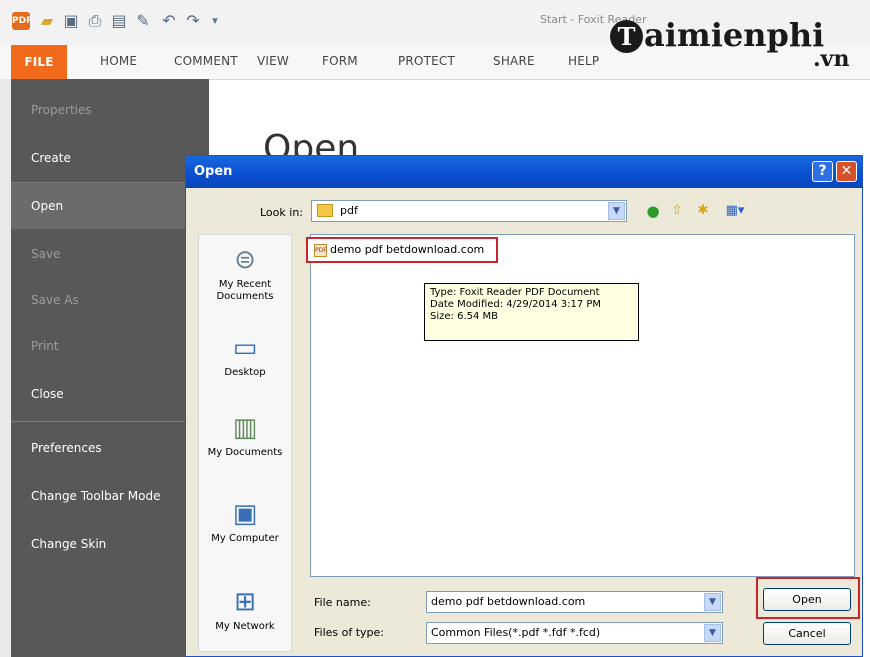 Image resolution: width=870 pixels, height=657 pixels. I want to click on close-button: ✕, so click(846, 171).